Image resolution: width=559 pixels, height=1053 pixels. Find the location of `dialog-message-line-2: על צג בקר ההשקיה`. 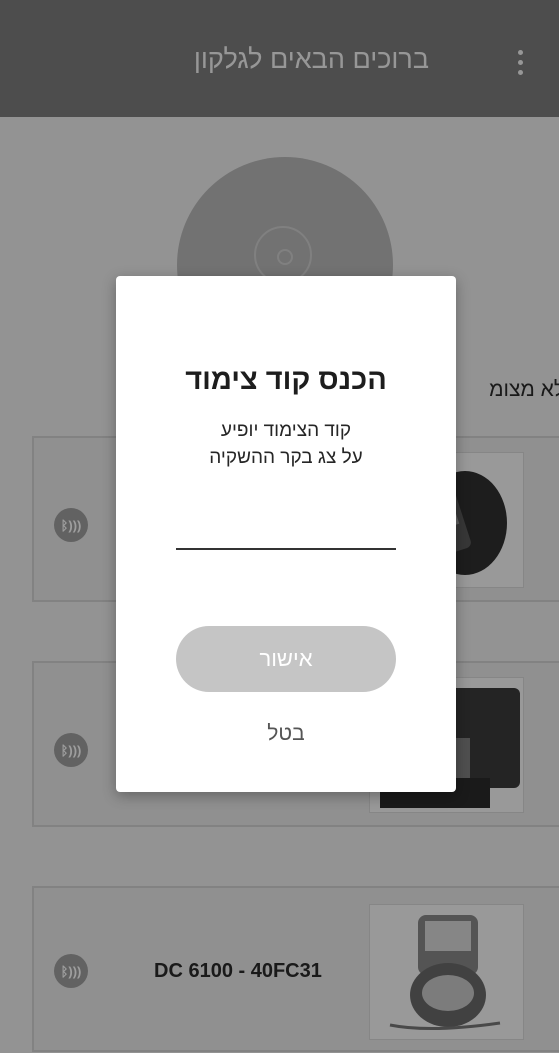

dialog-message-line-2: על צג בקר ההשקיה is located at coordinates (286, 457).